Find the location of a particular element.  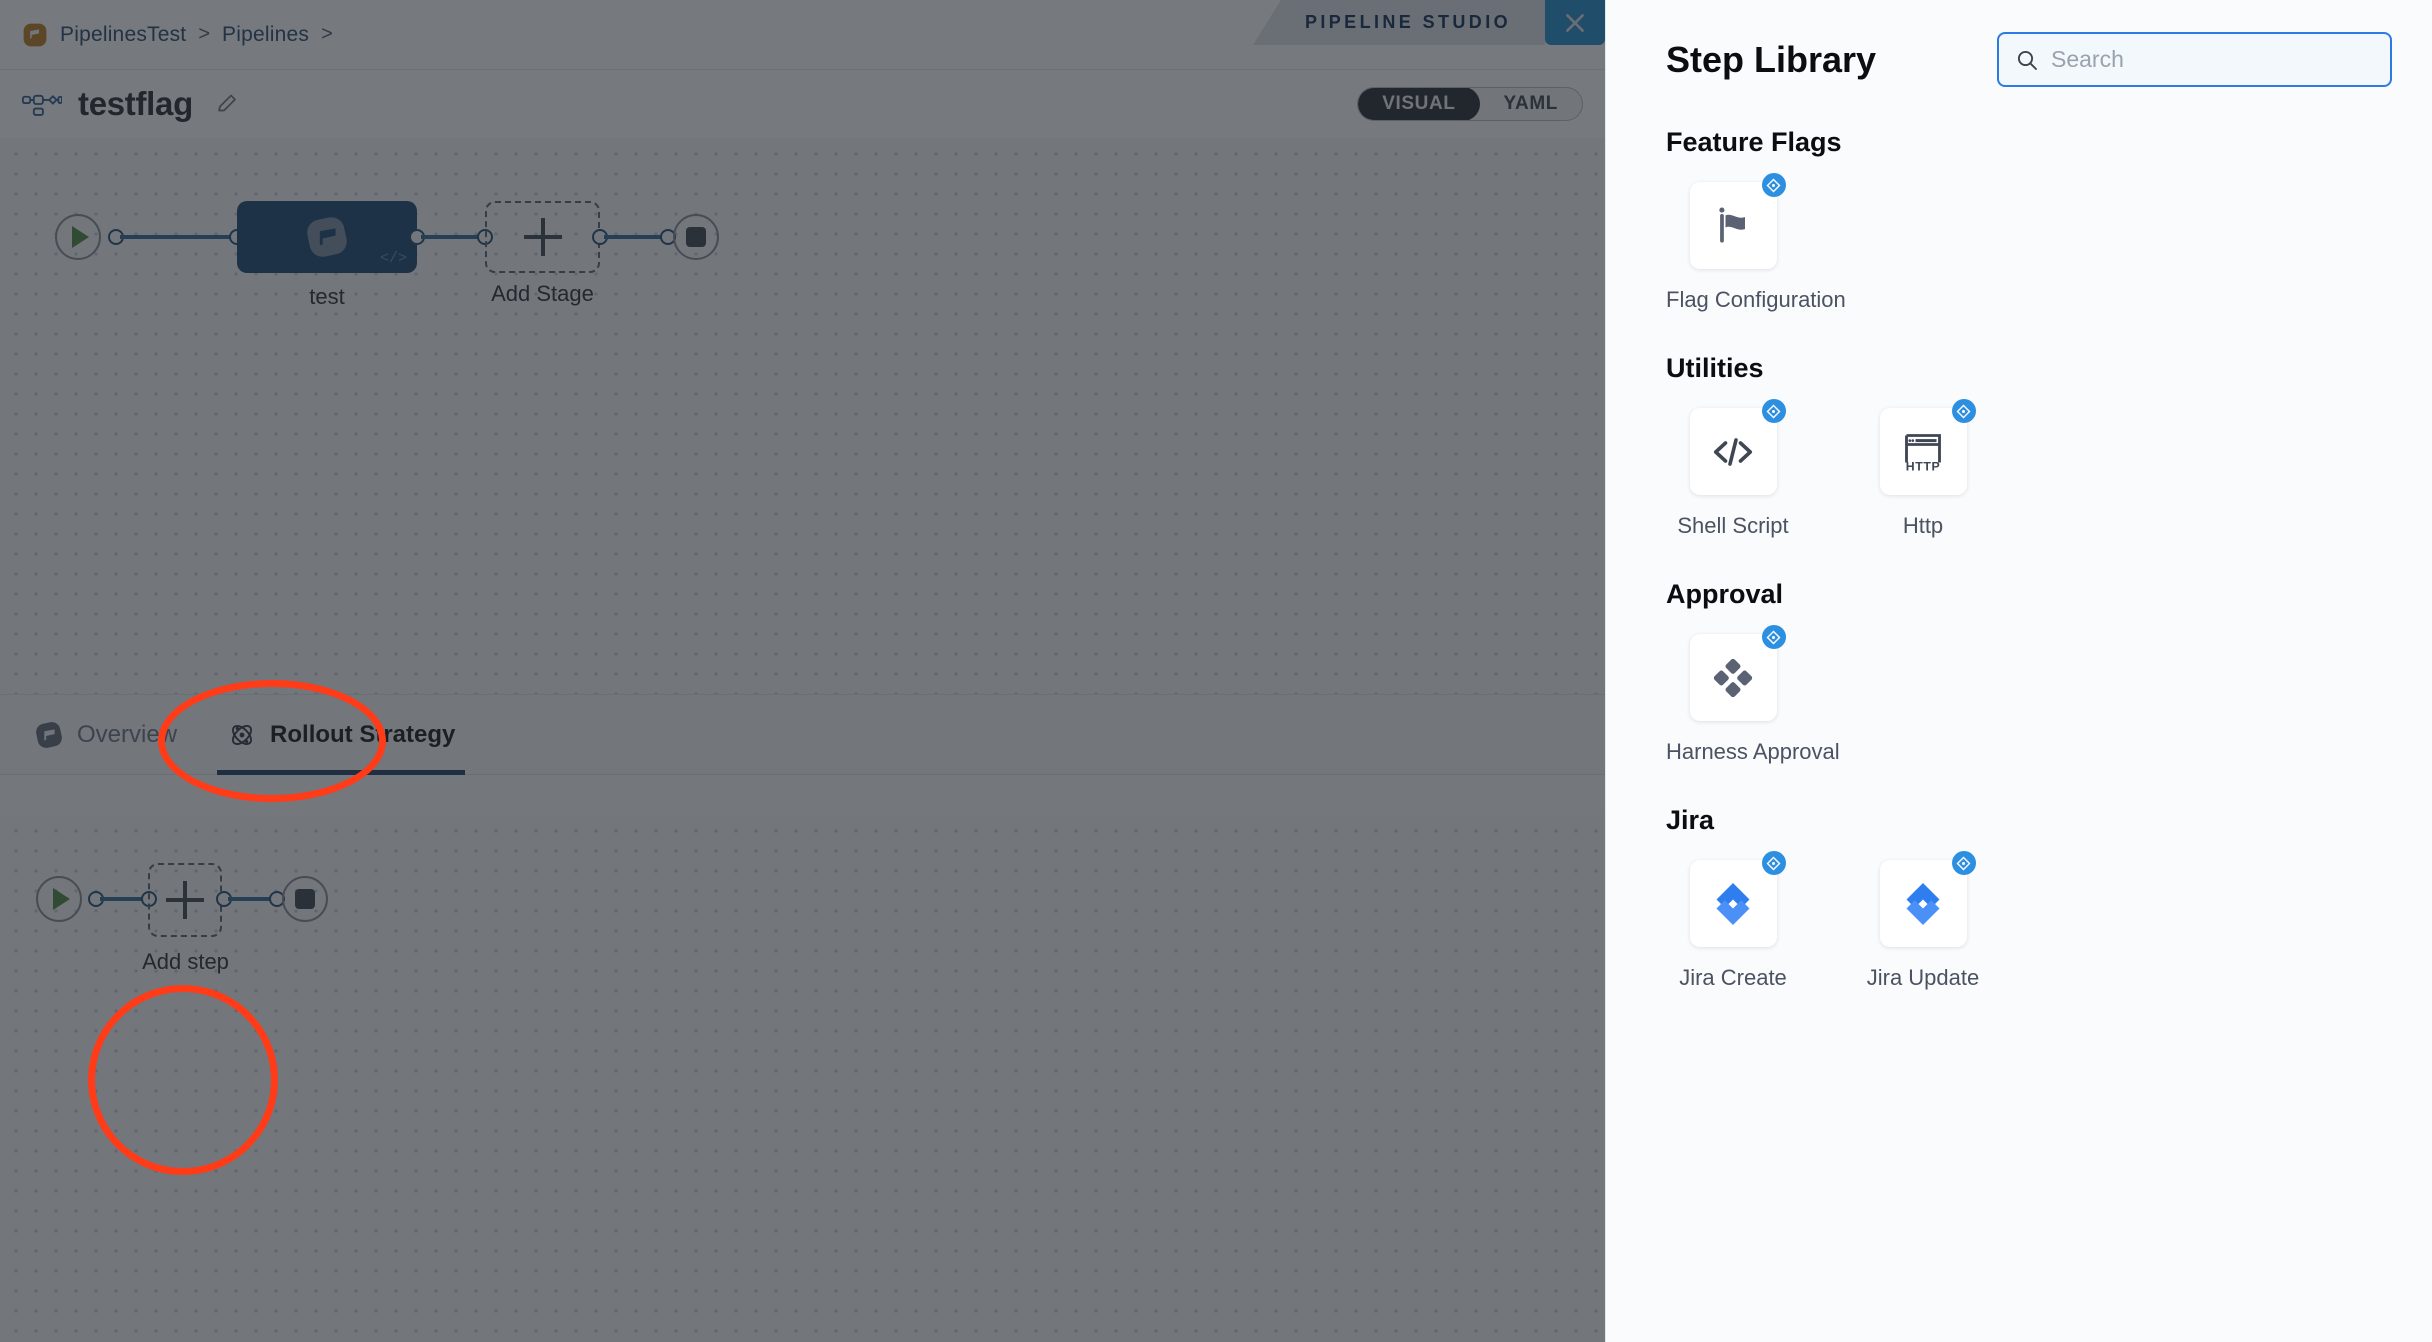

add-step-label: Add step is located at coordinates (185, 961).